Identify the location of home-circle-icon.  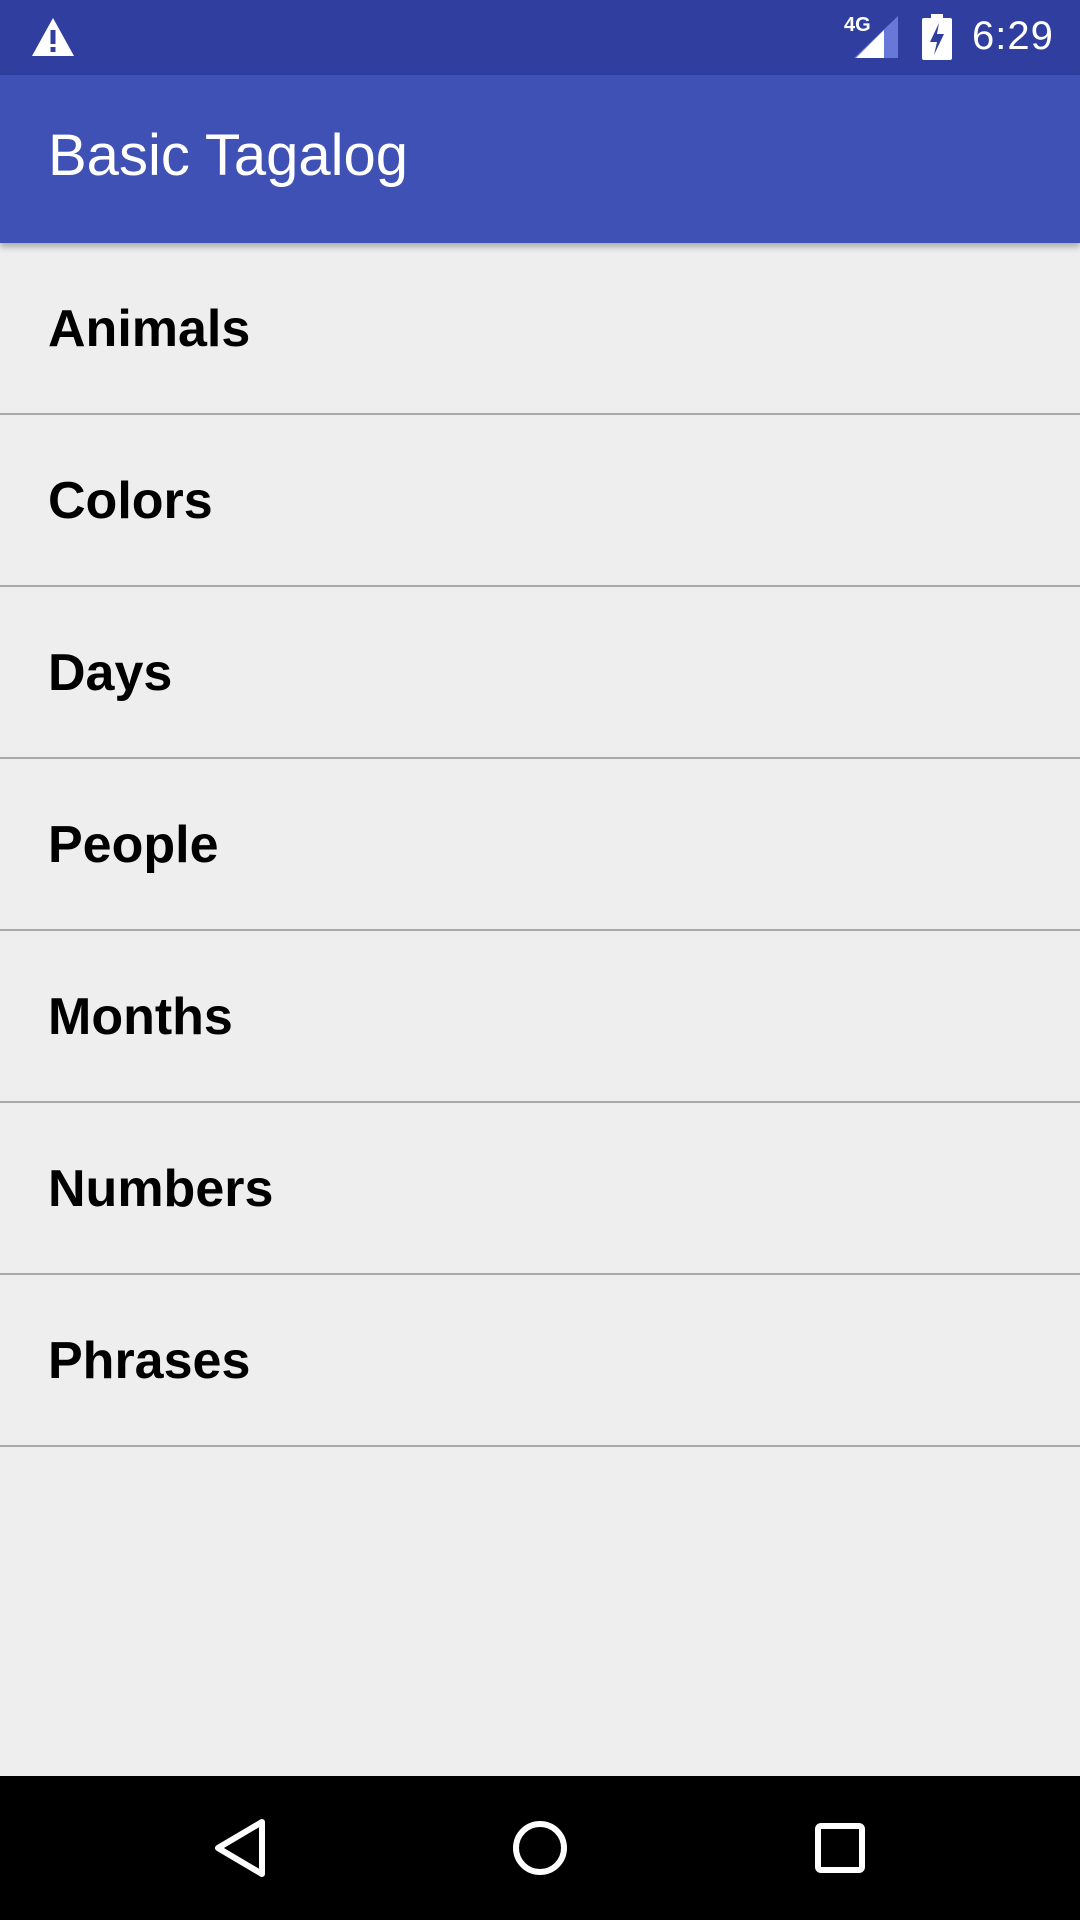
(540, 1848).